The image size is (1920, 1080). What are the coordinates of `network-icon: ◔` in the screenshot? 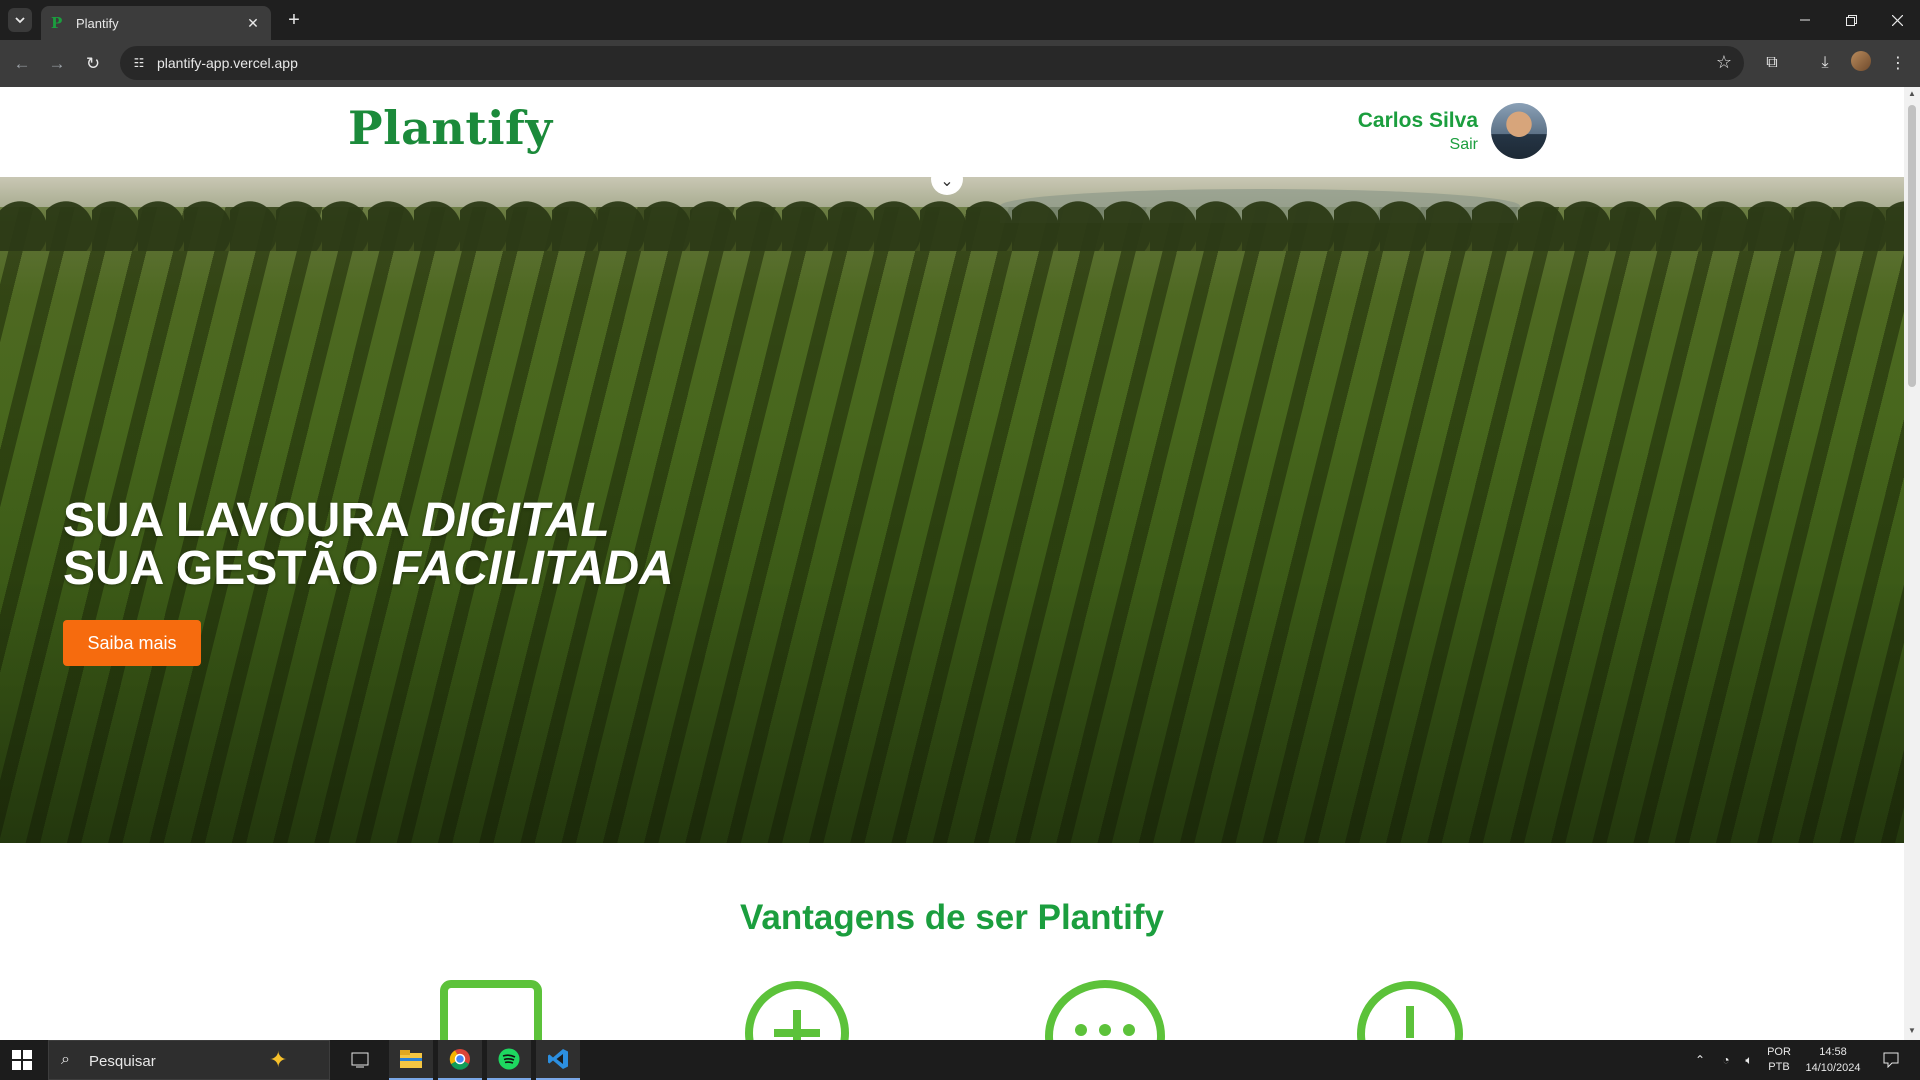 It's located at (1726, 1060).